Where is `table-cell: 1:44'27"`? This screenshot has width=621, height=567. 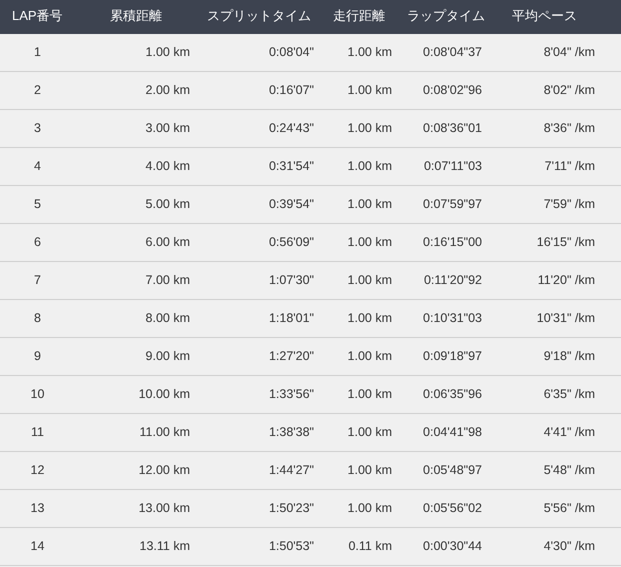
table-cell: 1:44'27" is located at coordinates (257, 471).